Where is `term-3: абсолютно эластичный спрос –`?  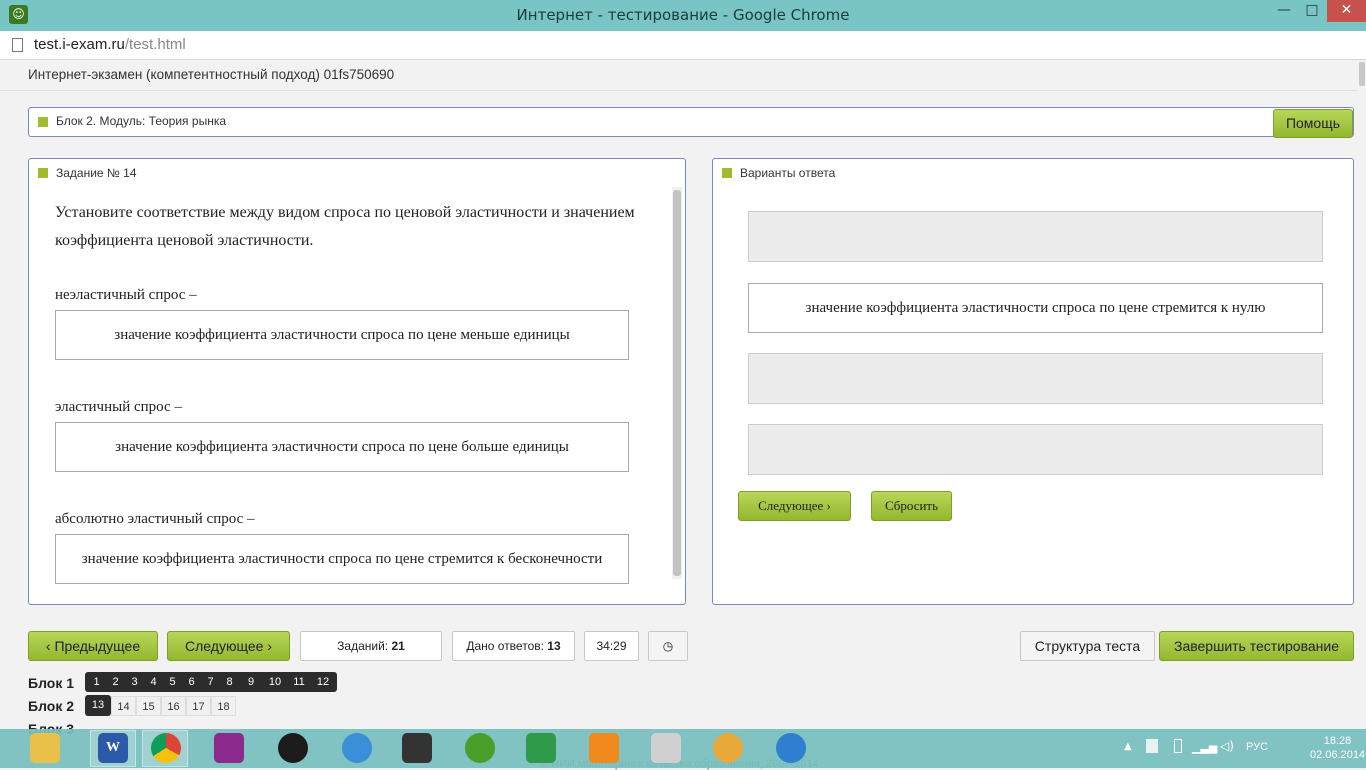 term-3: абсолютно эластичный спрос – is located at coordinates (155, 519).